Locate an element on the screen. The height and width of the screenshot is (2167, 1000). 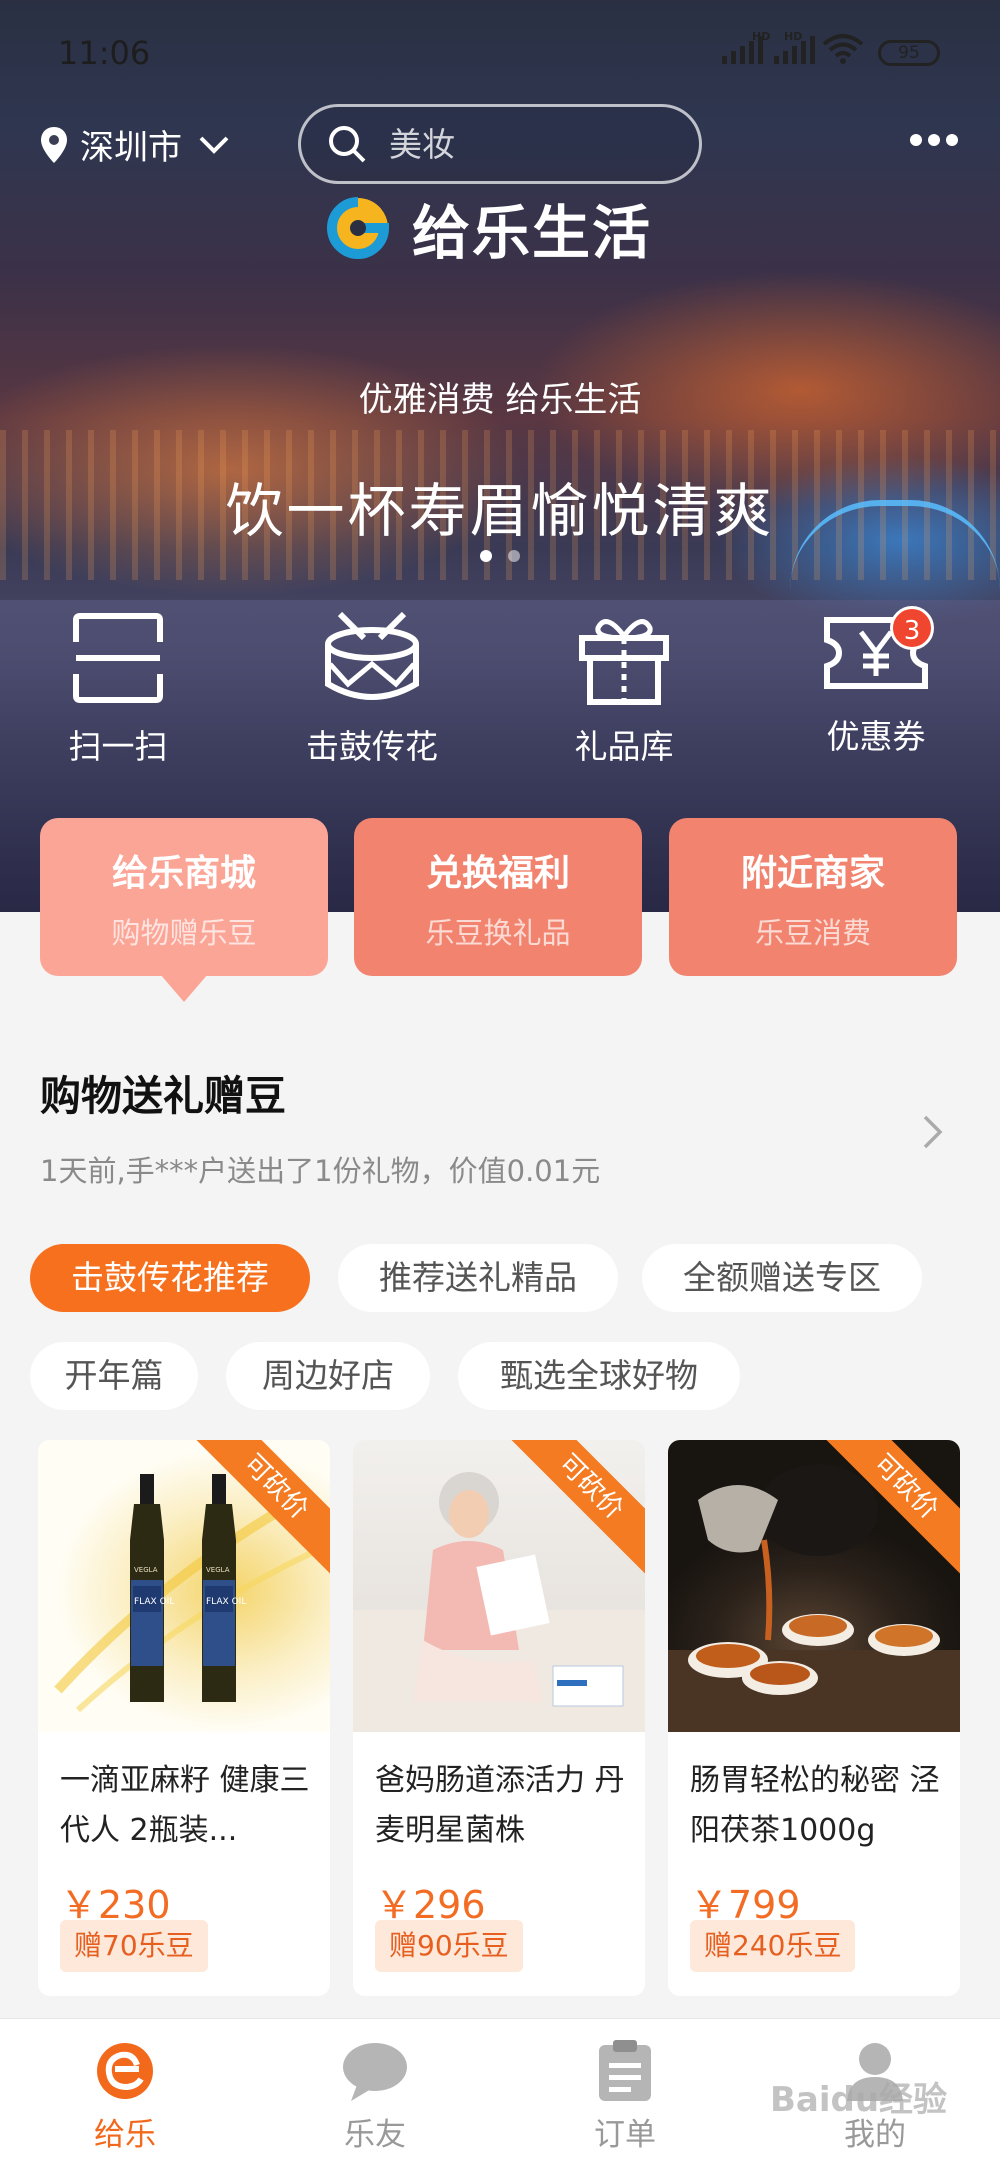
search-bar is located at coordinates (500, 144).